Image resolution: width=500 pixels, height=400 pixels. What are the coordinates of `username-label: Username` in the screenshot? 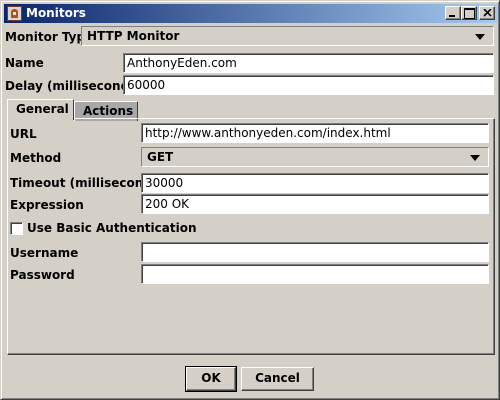 It's located at (44, 253).